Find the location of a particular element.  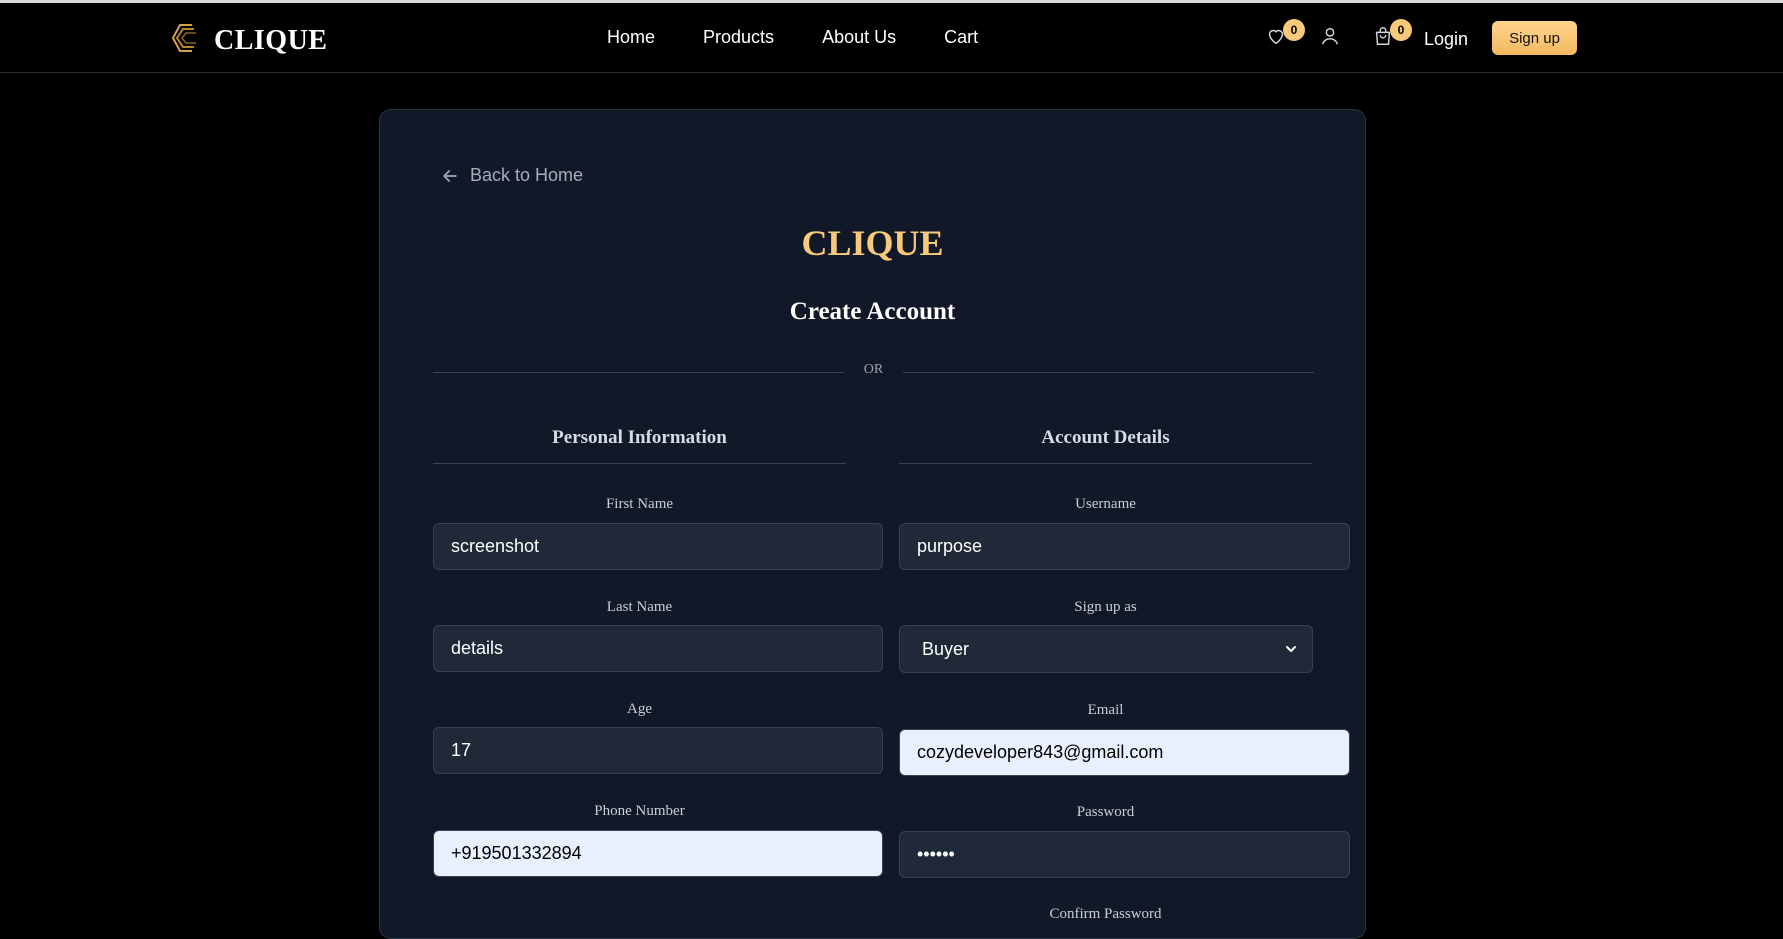

or-label: OR is located at coordinates (873, 369).